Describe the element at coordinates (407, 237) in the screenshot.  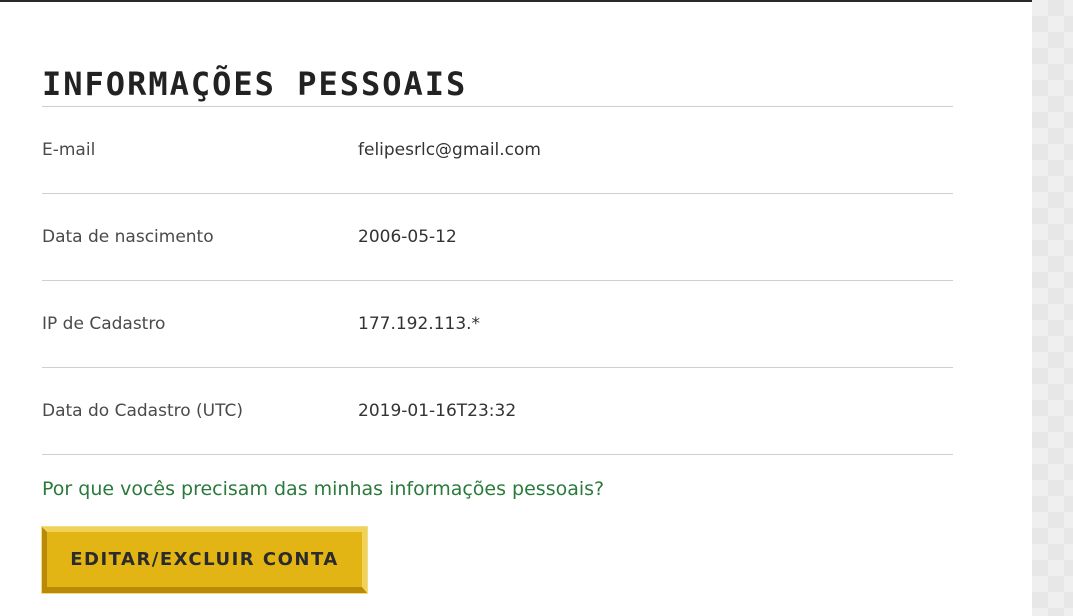
I see `birthdate-value: 2006-05-12` at that location.